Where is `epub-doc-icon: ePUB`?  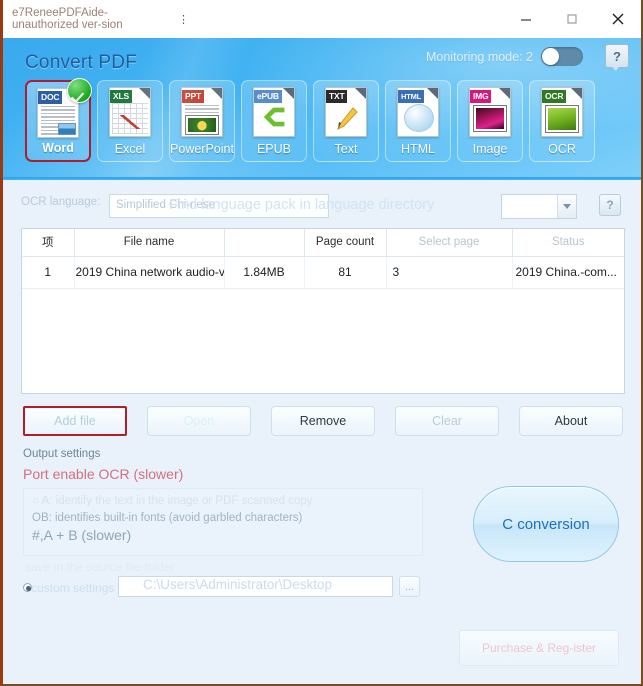
epub-doc-icon: ePUB is located at coordinates (274, 112).